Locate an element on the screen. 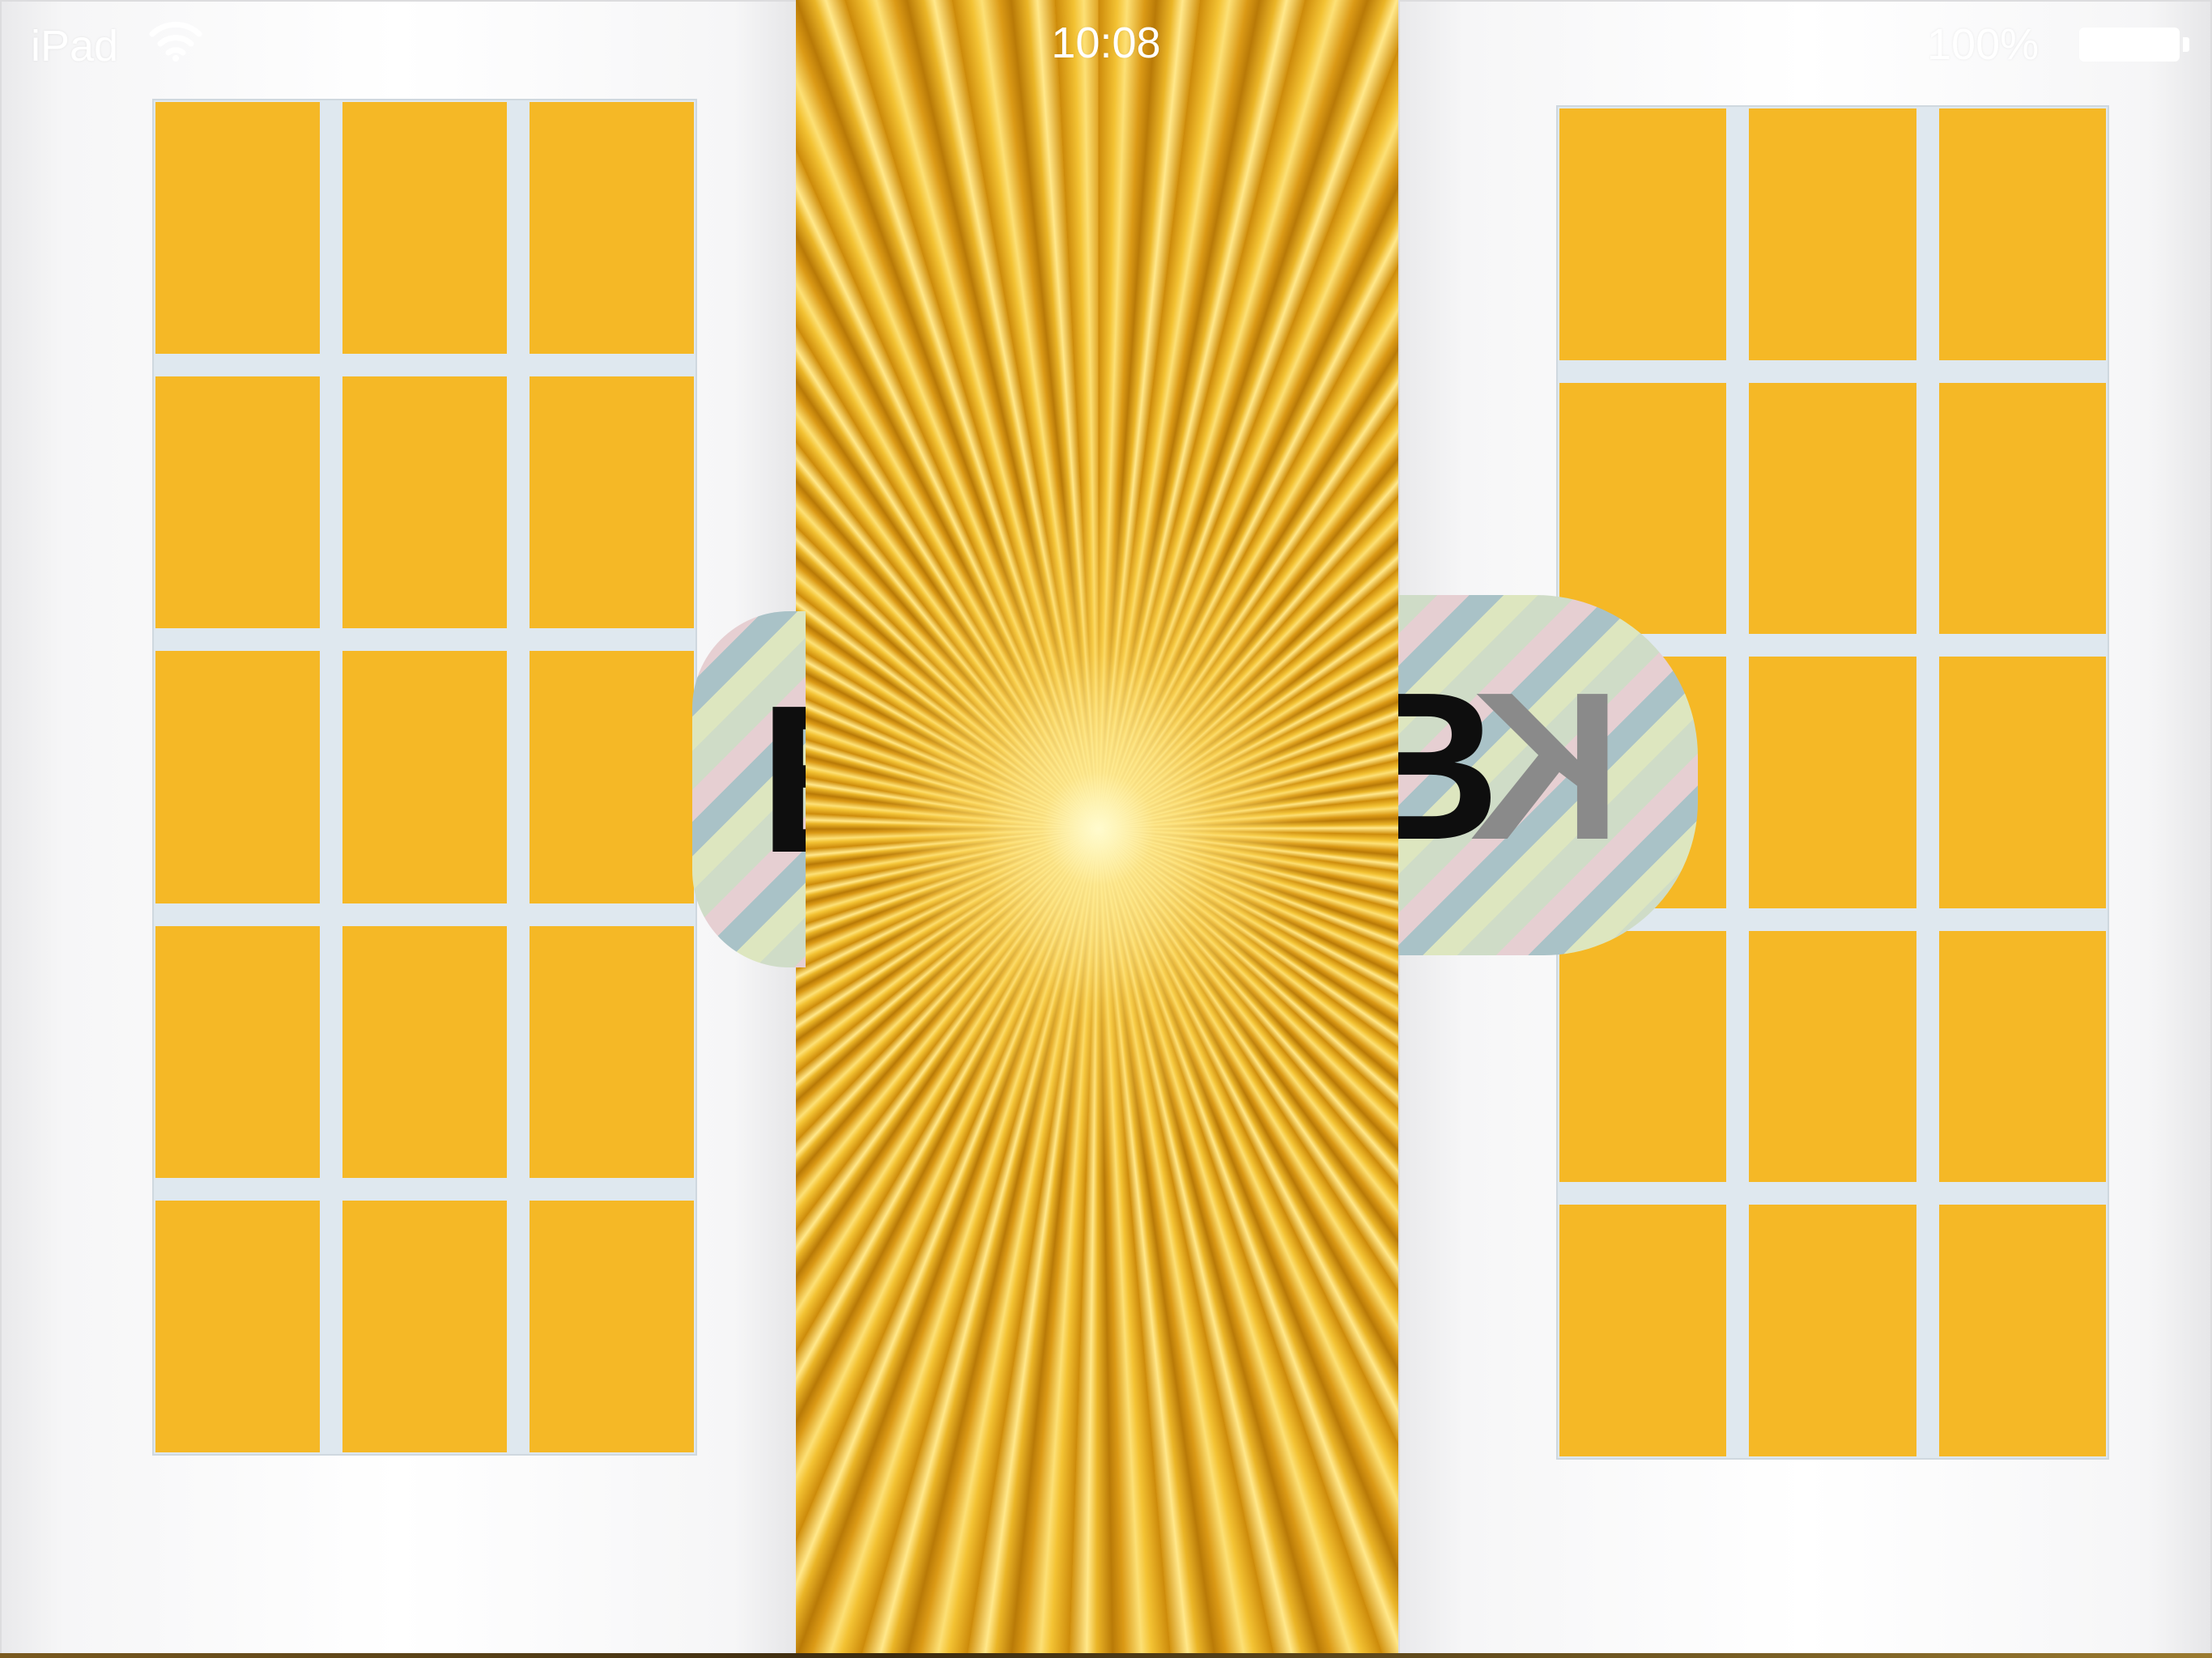 The height and width of the screenshot is (1658, 2212). bottom-edge is located at coordinates (1106, 1655).